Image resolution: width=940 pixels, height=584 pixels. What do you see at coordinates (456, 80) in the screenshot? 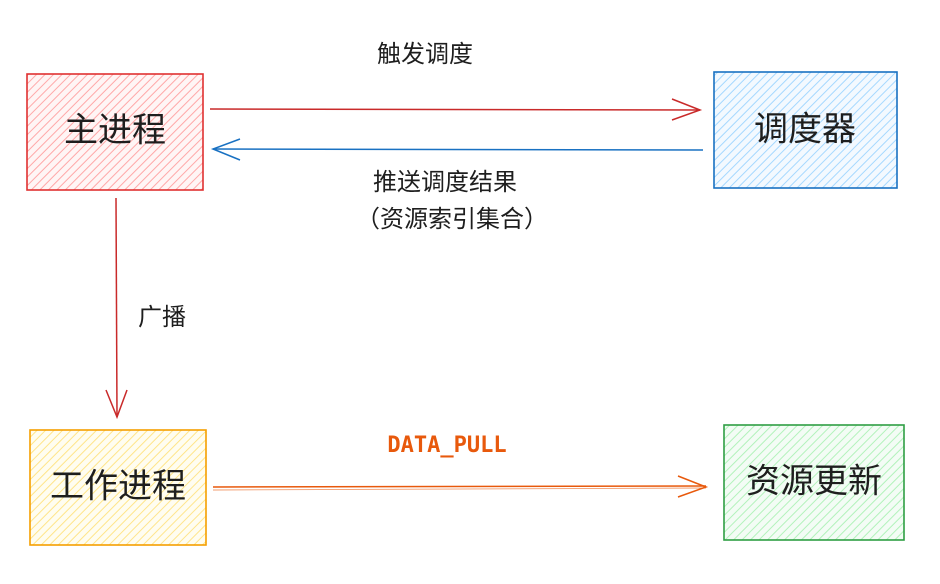
I see `edge-trigger: 触发调度` at bounding box center [456, 80].